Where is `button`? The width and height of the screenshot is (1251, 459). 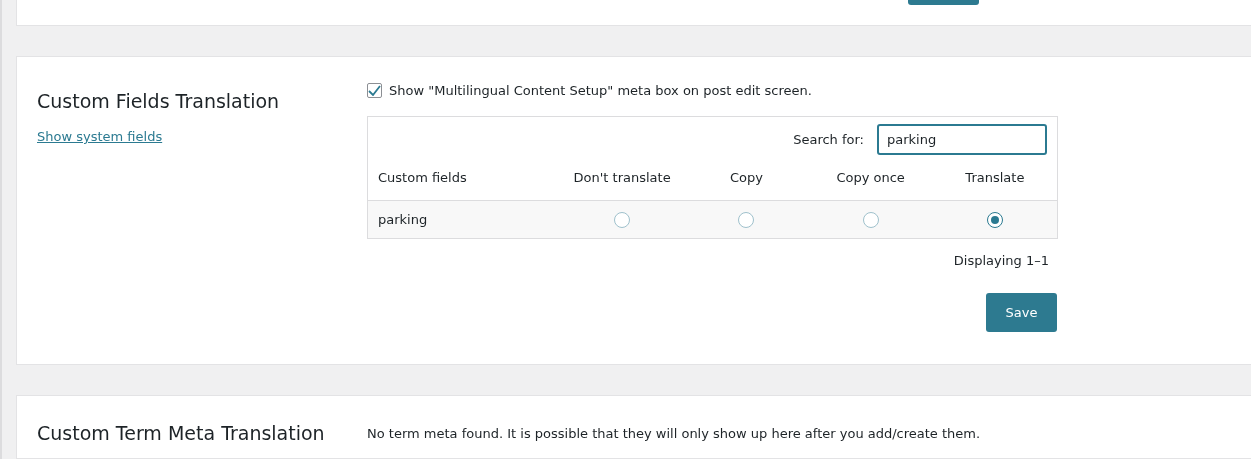 button is located at coordinates (943, 2).